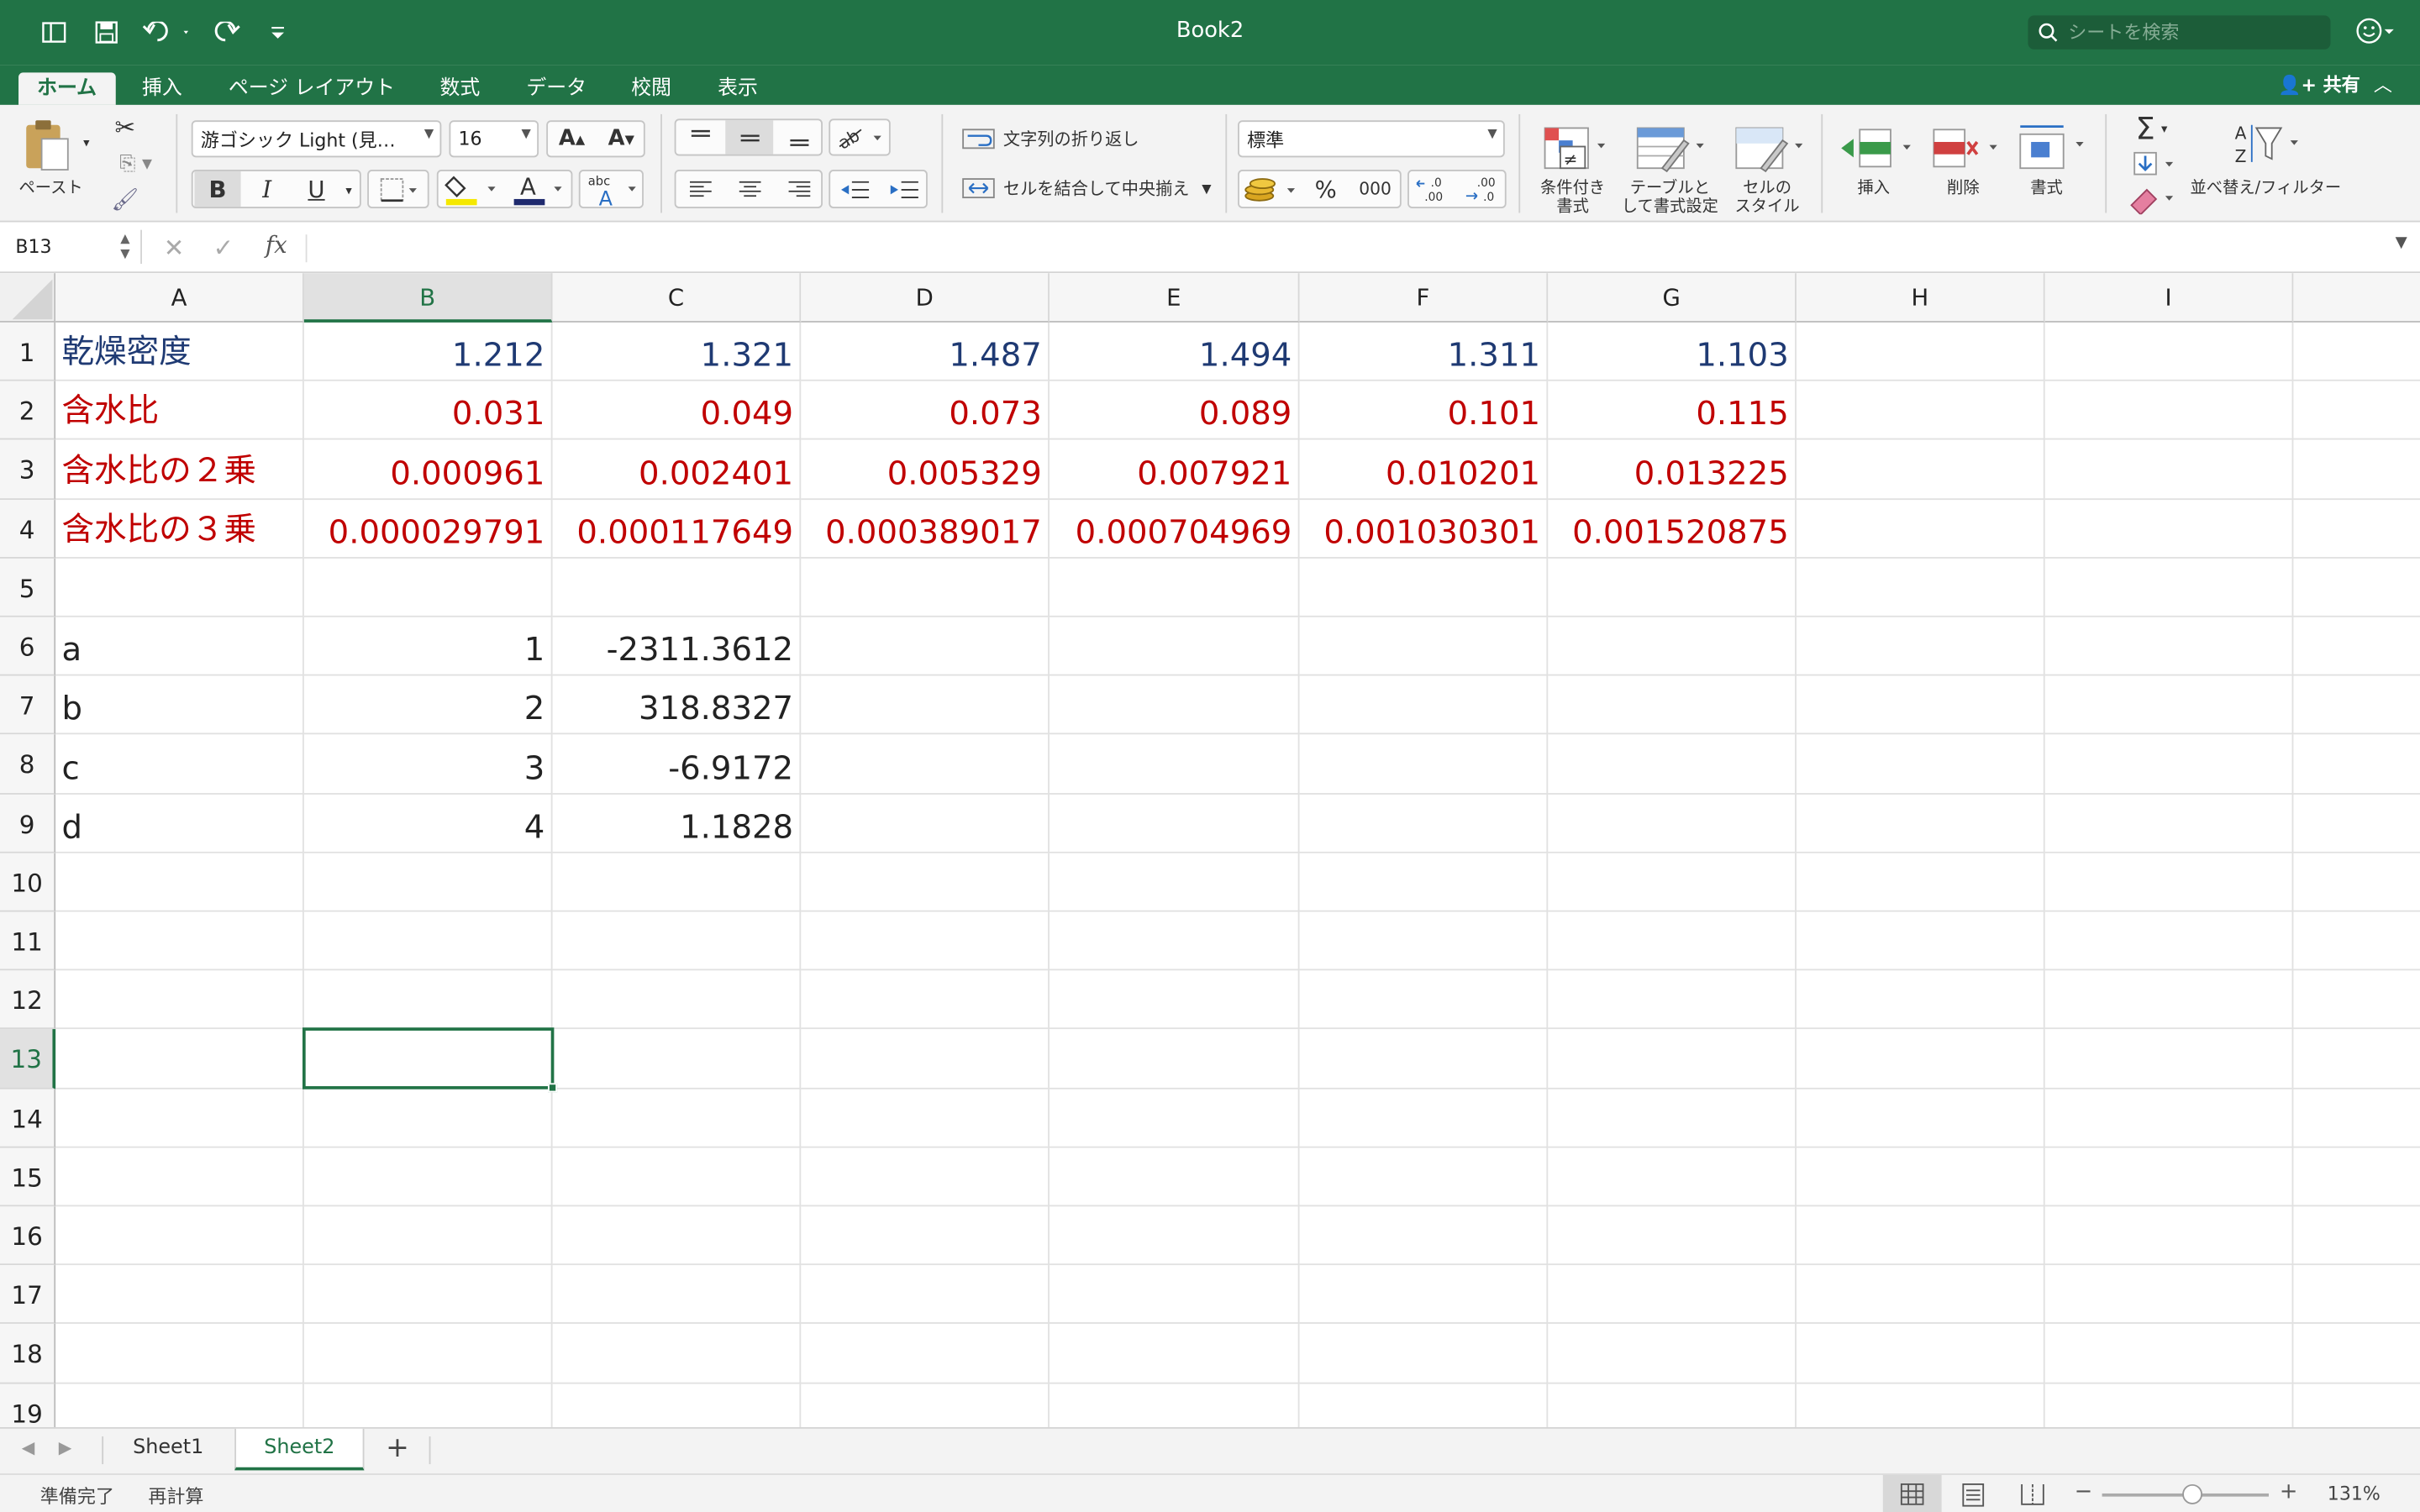 This screenshot has height=1512, width=2420. Describe the element at coordinates (1424, 1353) in the screenshot. I see `cell-f18` at that location.